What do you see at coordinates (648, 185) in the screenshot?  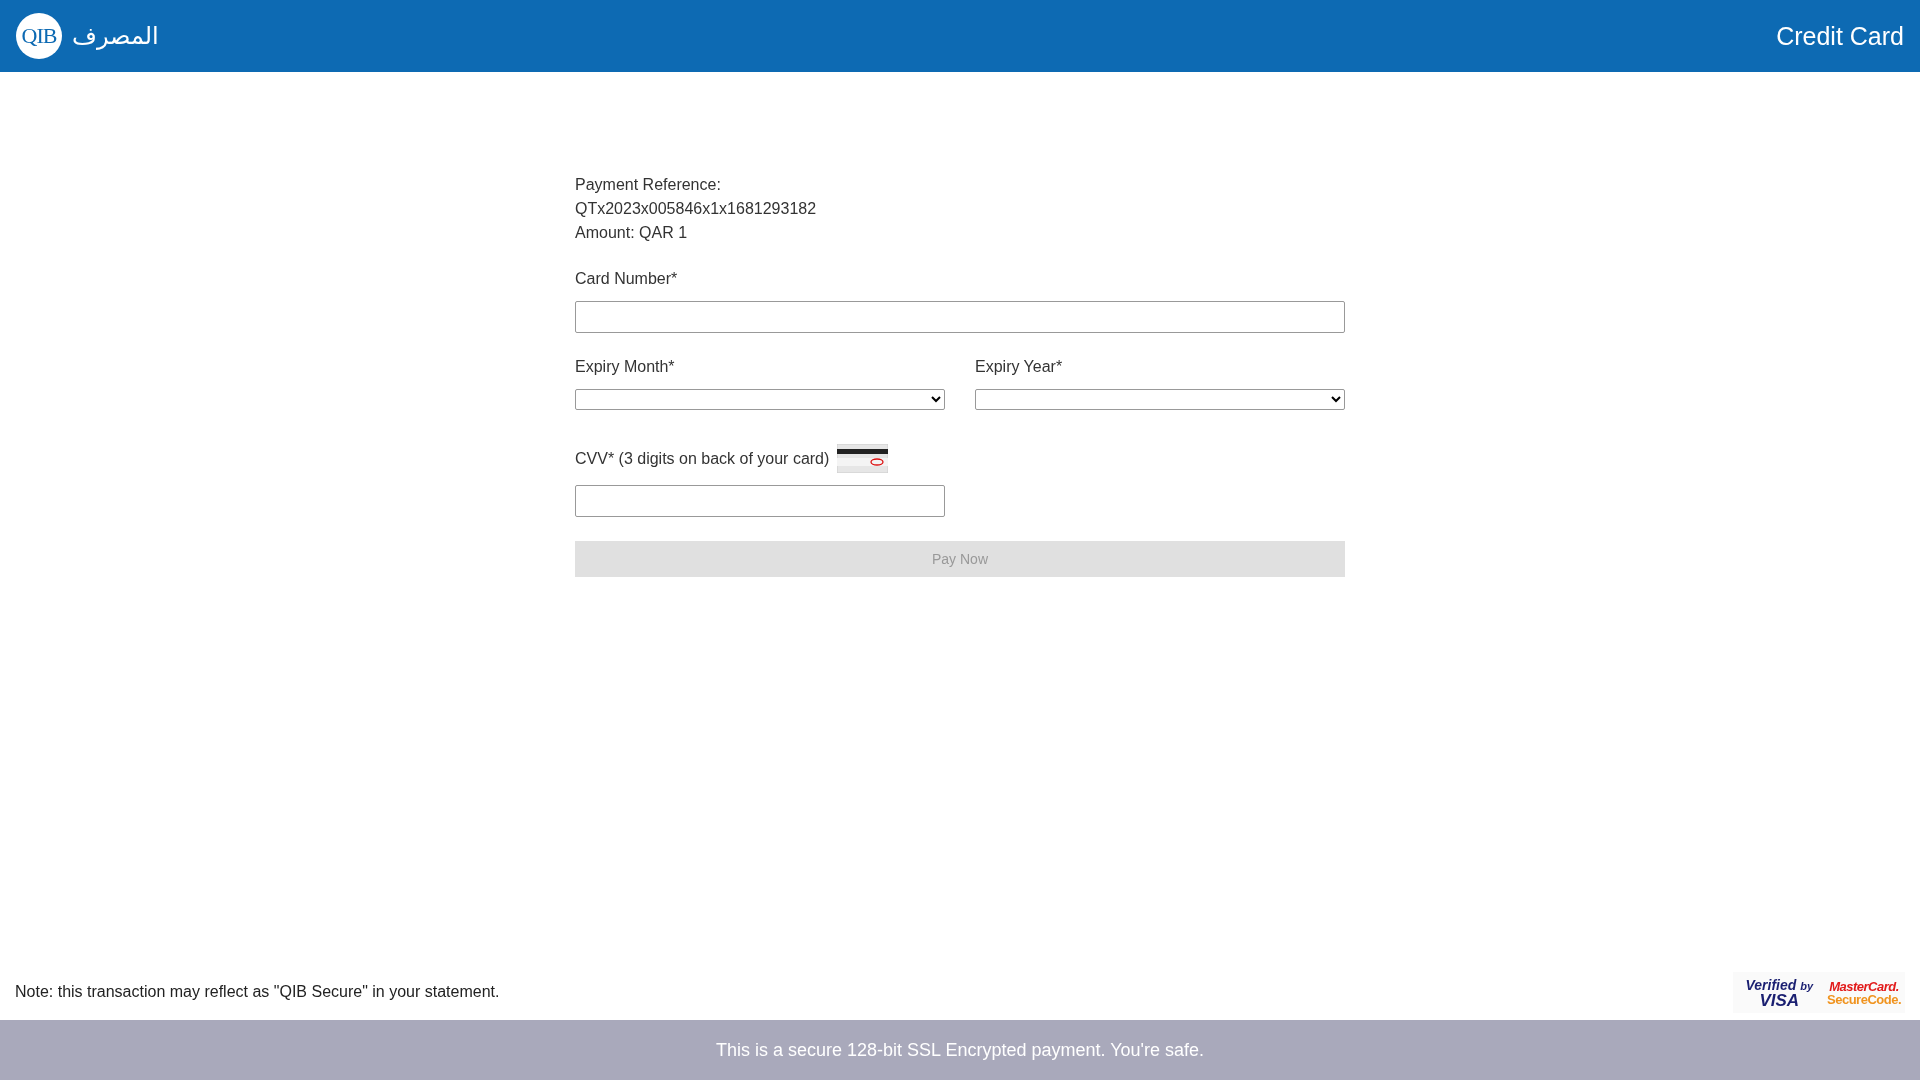 I see `payment-reference-label: Payment Reference:` at bounding box center [648, 185].